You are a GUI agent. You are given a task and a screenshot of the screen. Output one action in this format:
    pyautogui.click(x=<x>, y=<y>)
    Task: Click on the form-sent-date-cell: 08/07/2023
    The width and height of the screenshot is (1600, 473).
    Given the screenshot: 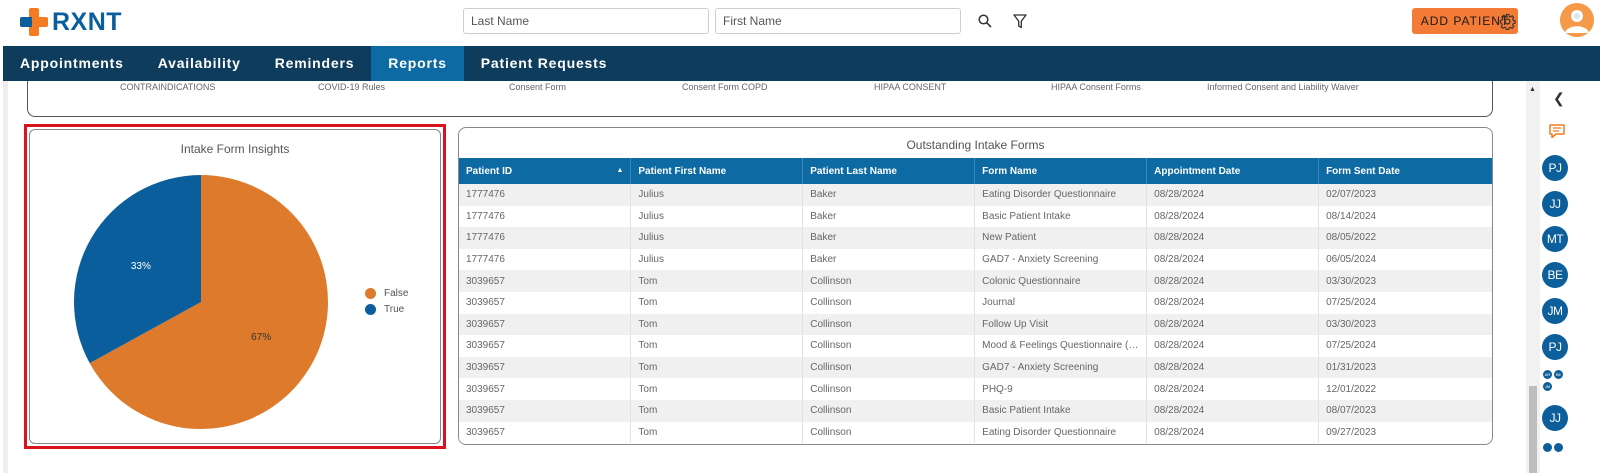 What is the action you would take?
    pyautogui.click(x=1405, y=410)
    